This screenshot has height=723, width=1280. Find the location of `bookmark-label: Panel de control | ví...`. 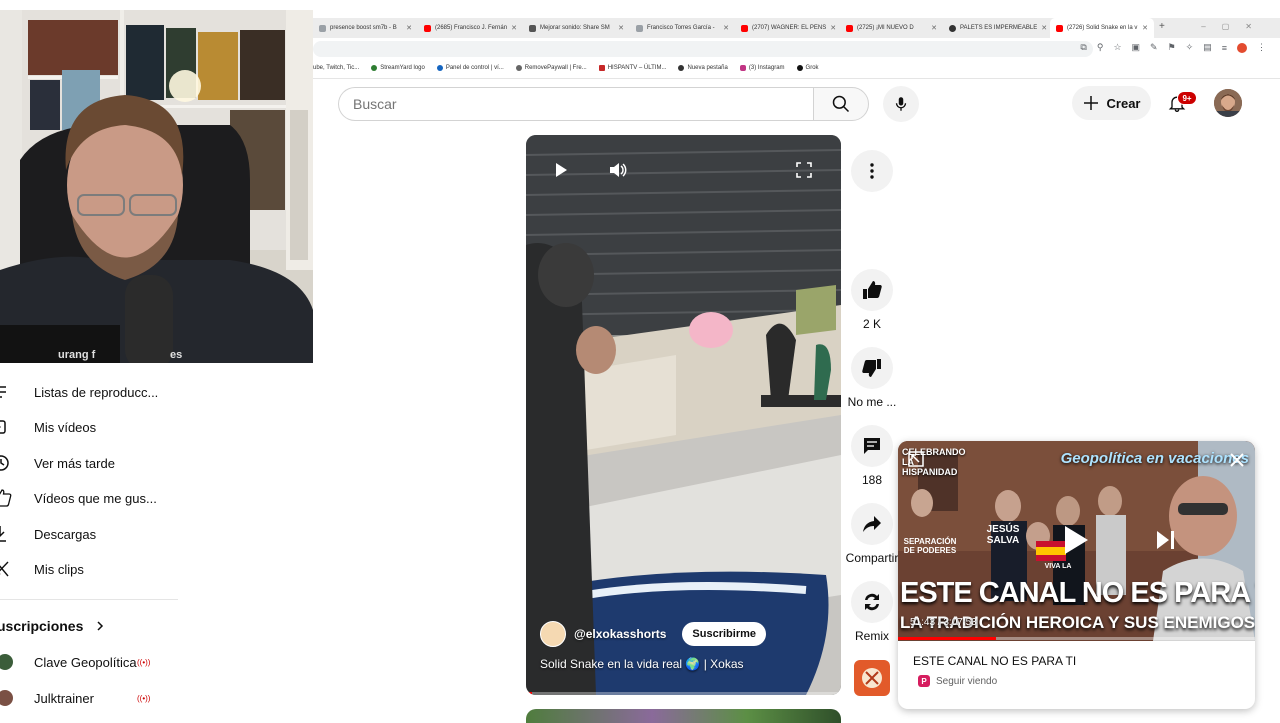

bookmark-label: Panel de control | ví... is located at coordinates (474, 68).